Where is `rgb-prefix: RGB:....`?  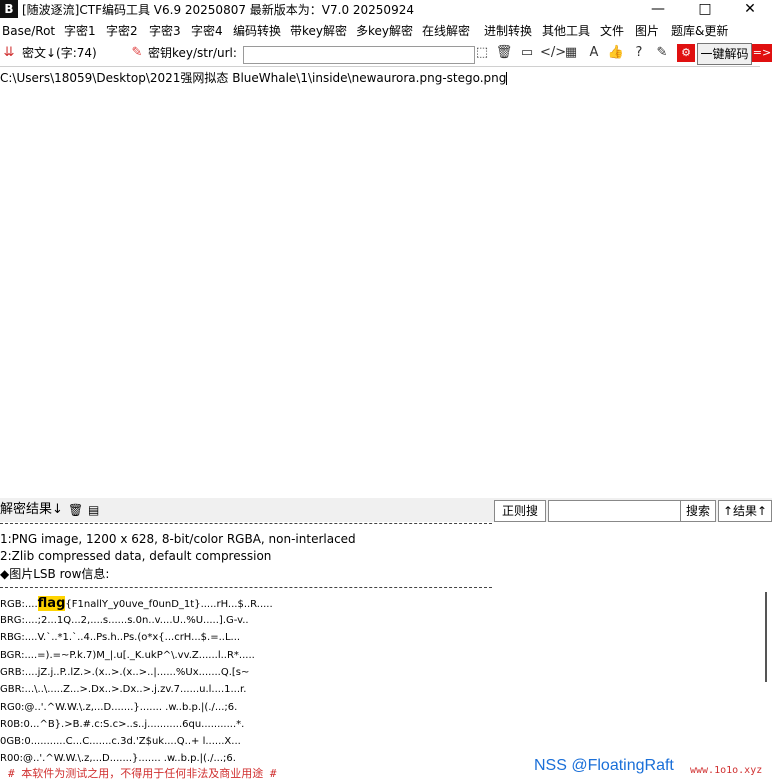 rgb-prefix: RGB:.... is located at coordinates (19, 604).